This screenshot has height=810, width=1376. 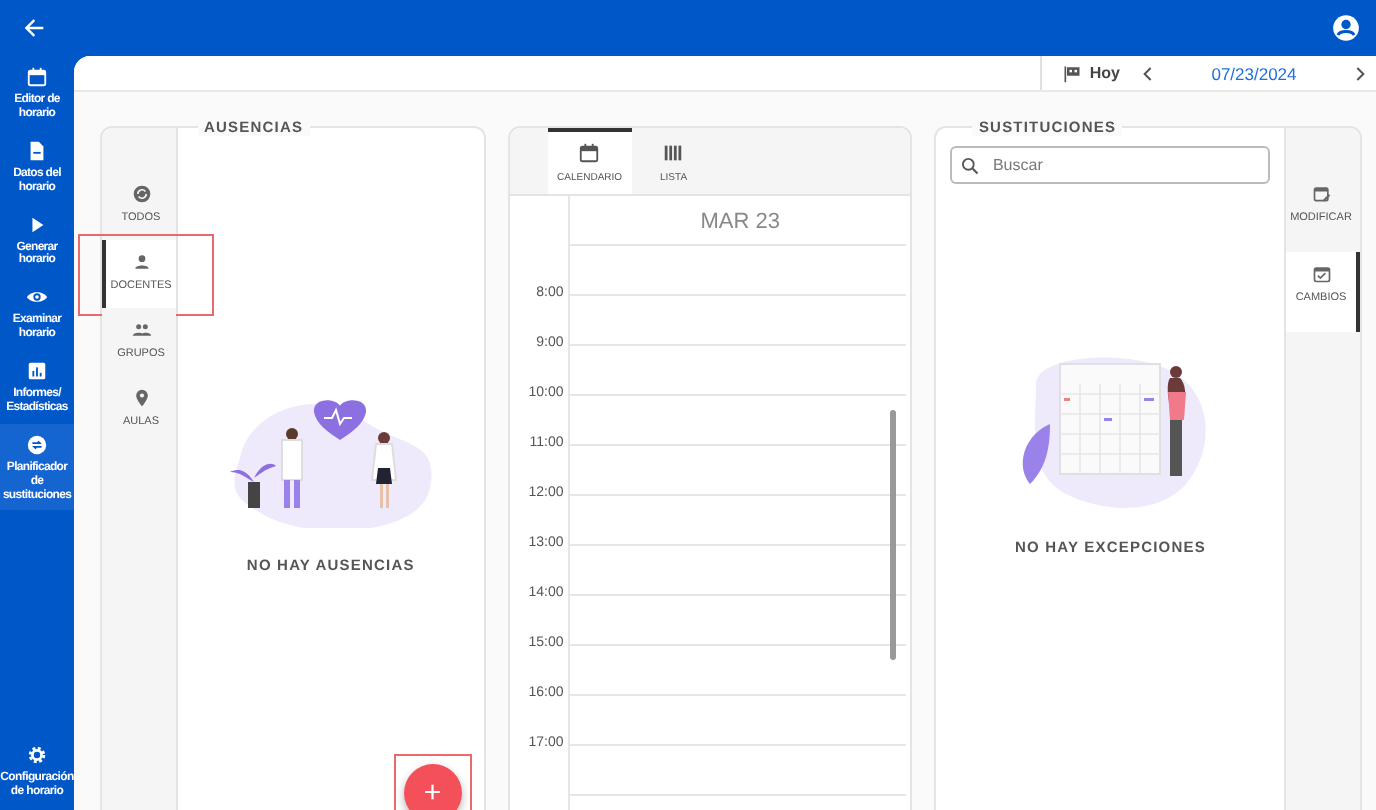 I want to click on person-icon, so click(x=141, y=262).